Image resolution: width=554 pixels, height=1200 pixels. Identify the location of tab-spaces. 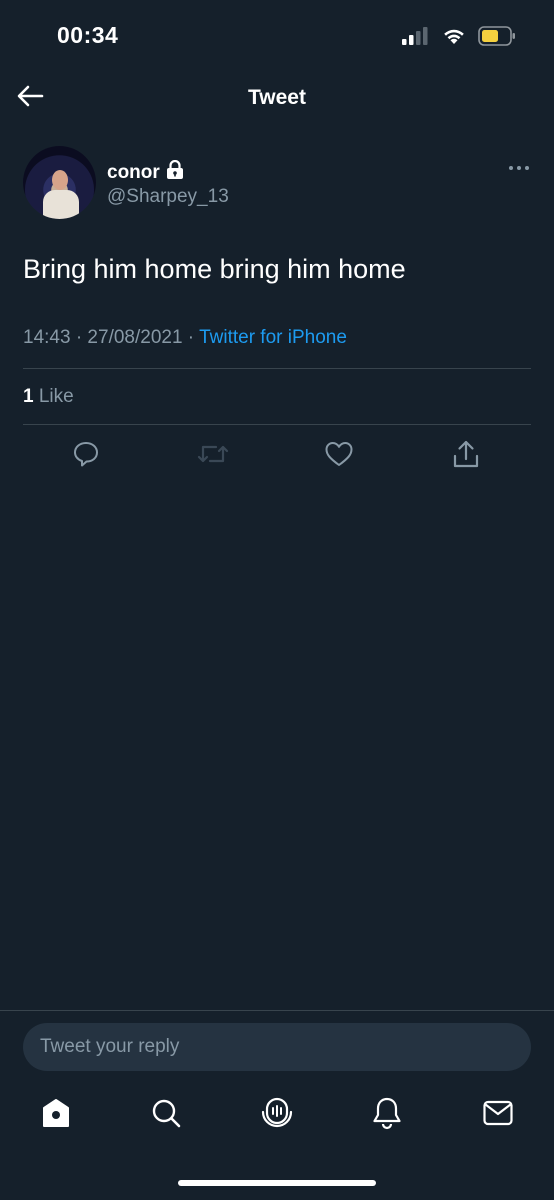
(277, 1115).